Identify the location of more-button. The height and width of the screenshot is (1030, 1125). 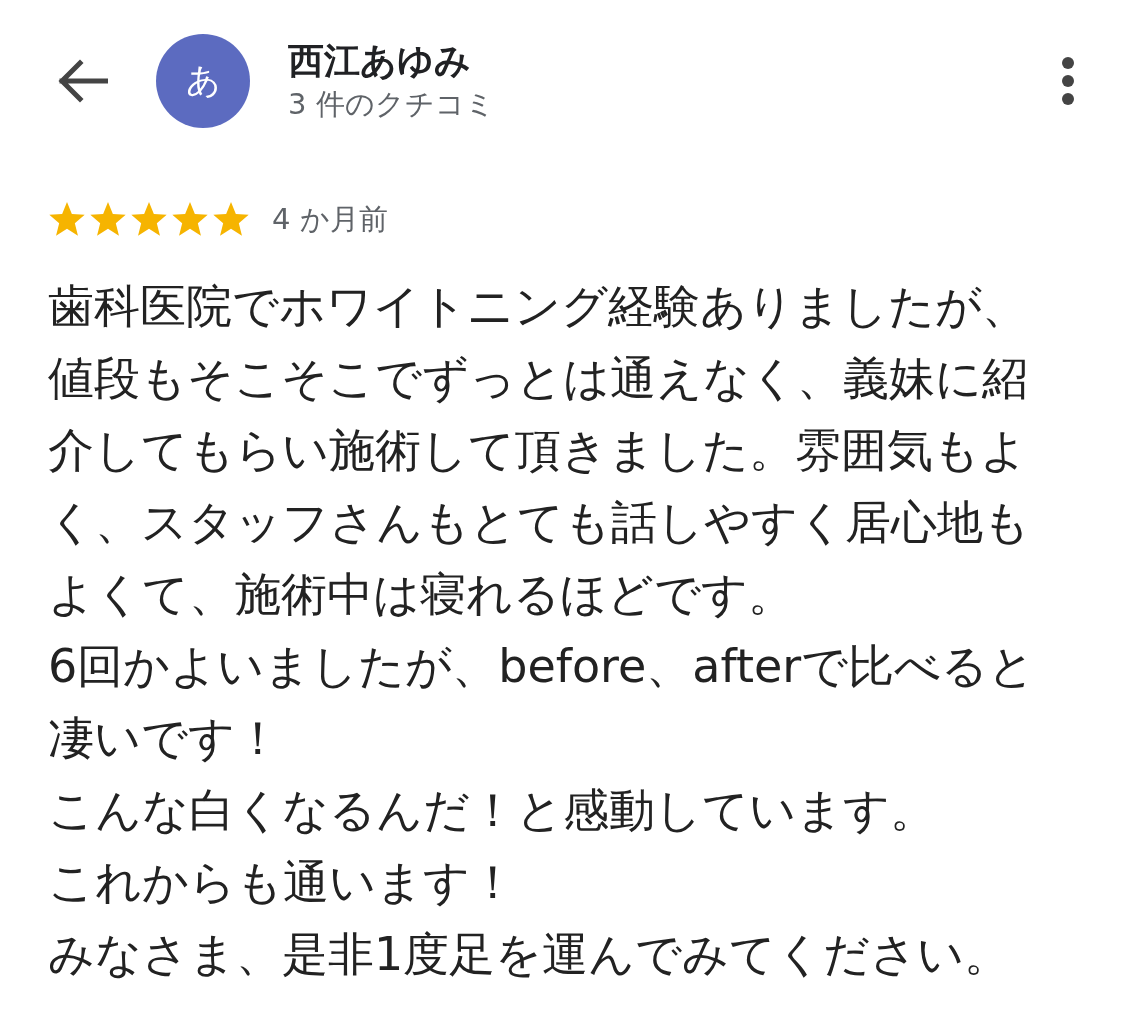
(1068, 81).